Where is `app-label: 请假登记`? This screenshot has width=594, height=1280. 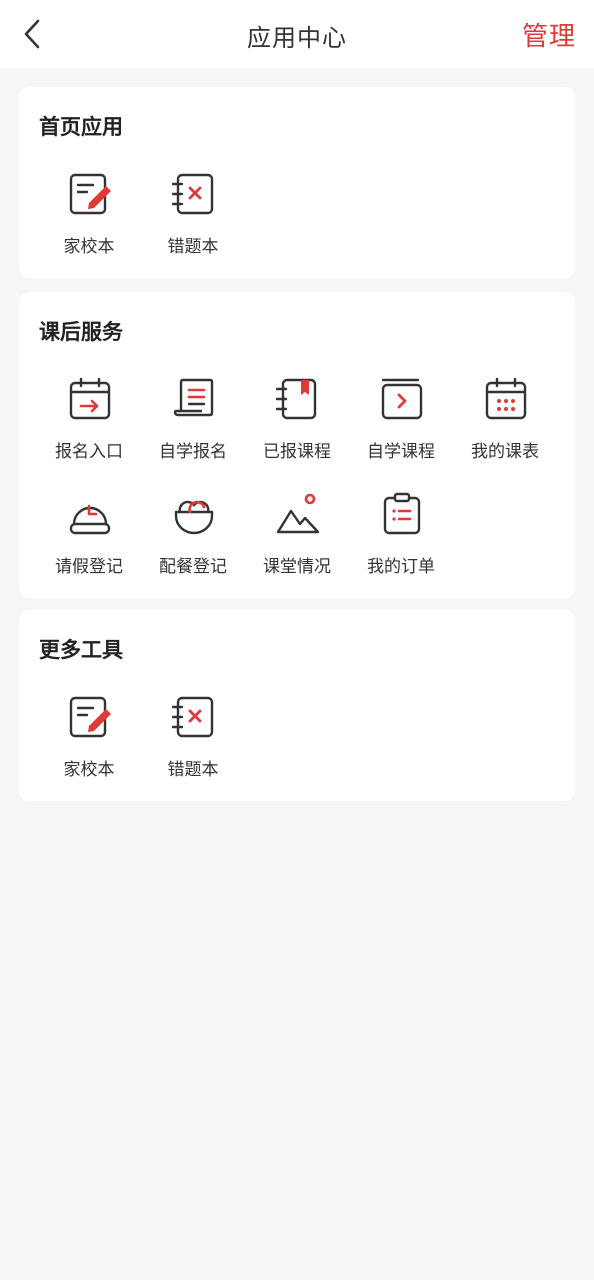 app-label: 请假登记 is located at coordinates (89, 567).